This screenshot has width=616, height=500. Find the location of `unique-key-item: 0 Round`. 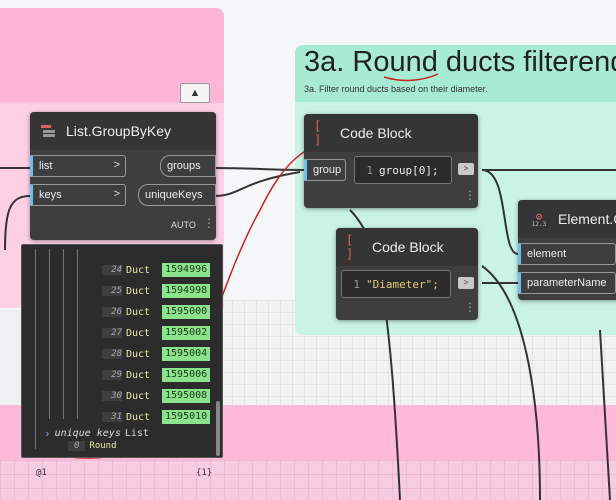

unique-key-item: 0 Round is located at coordinates (92, 446).